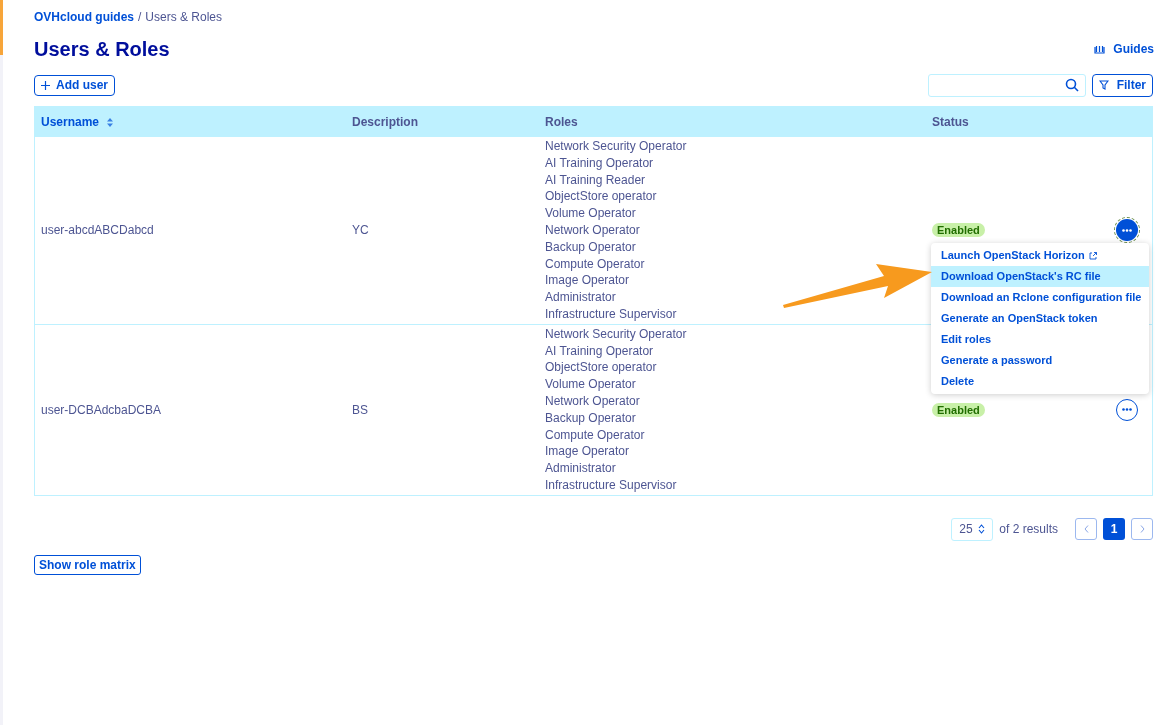 This screenshot has width=1165, height=725. What do you see at coordinates (102, 49) in the screenshot?
I see `page-title: Users & Roles` at bounding box center [102, 49].